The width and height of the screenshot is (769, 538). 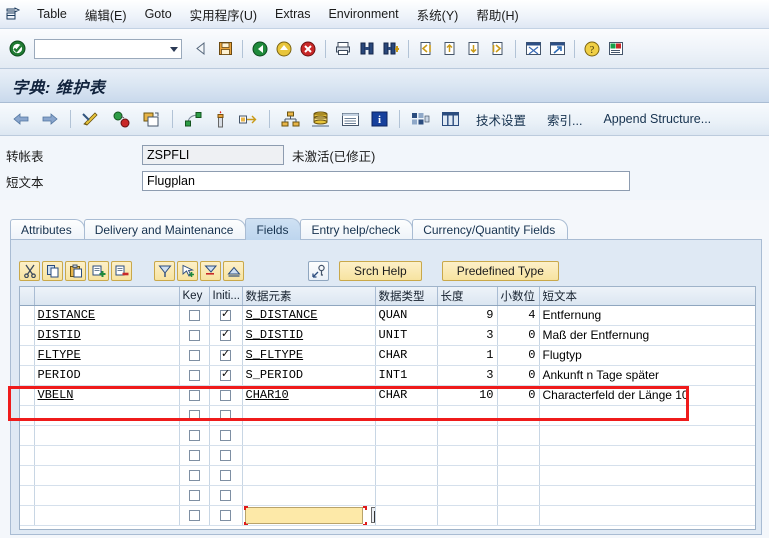 I want to click on command-field, so click(x=108, y=48).